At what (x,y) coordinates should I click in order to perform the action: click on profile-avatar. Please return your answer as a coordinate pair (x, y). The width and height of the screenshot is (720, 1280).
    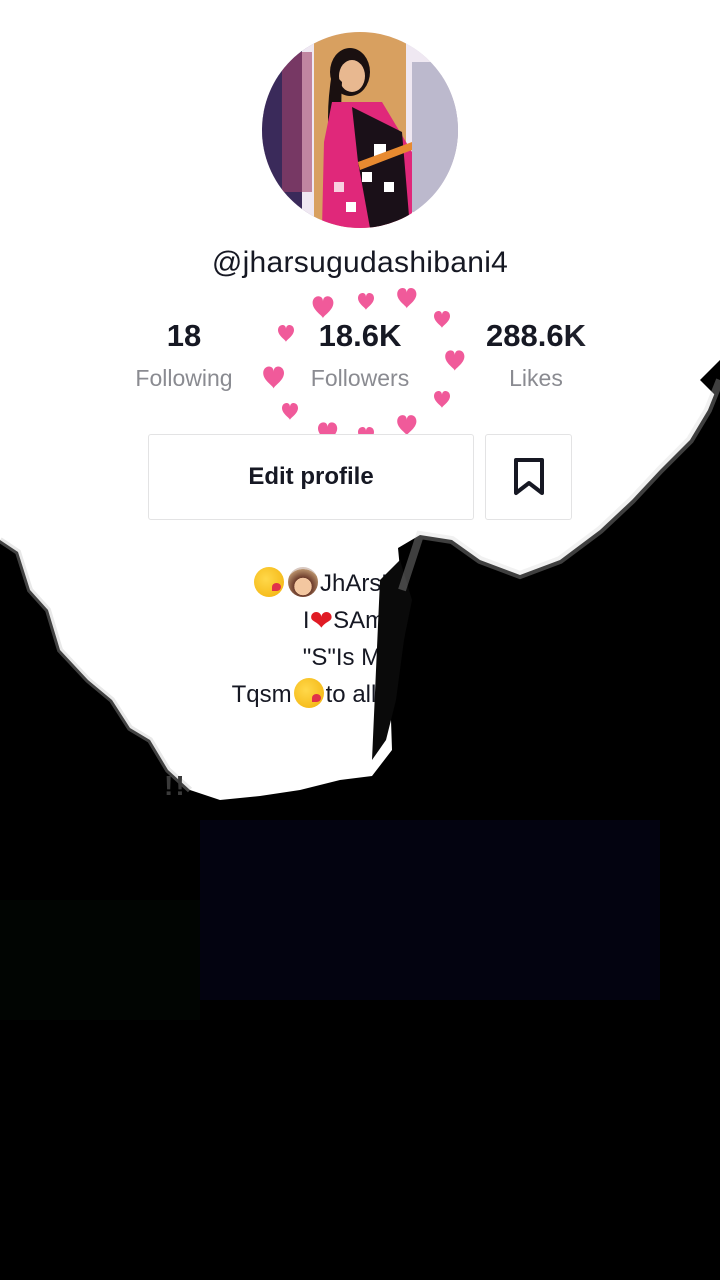
    Looking at the image, I should click on (360, 130).